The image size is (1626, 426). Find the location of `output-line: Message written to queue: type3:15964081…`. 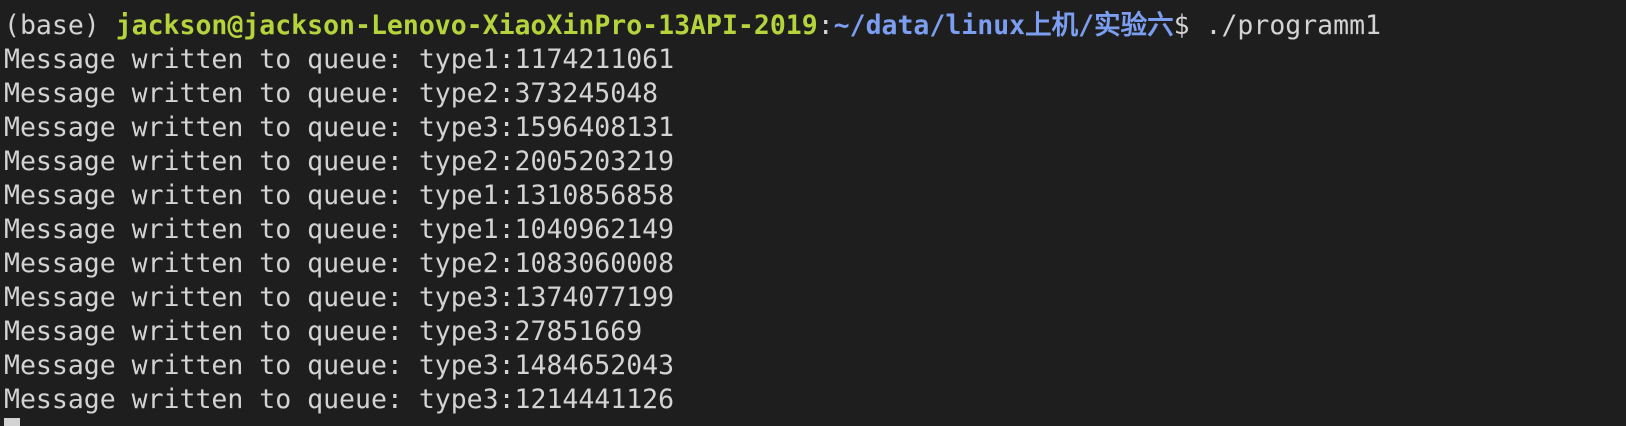

output-line: Message written to queue: type3:15964081… is located at coordinates (339, 127).